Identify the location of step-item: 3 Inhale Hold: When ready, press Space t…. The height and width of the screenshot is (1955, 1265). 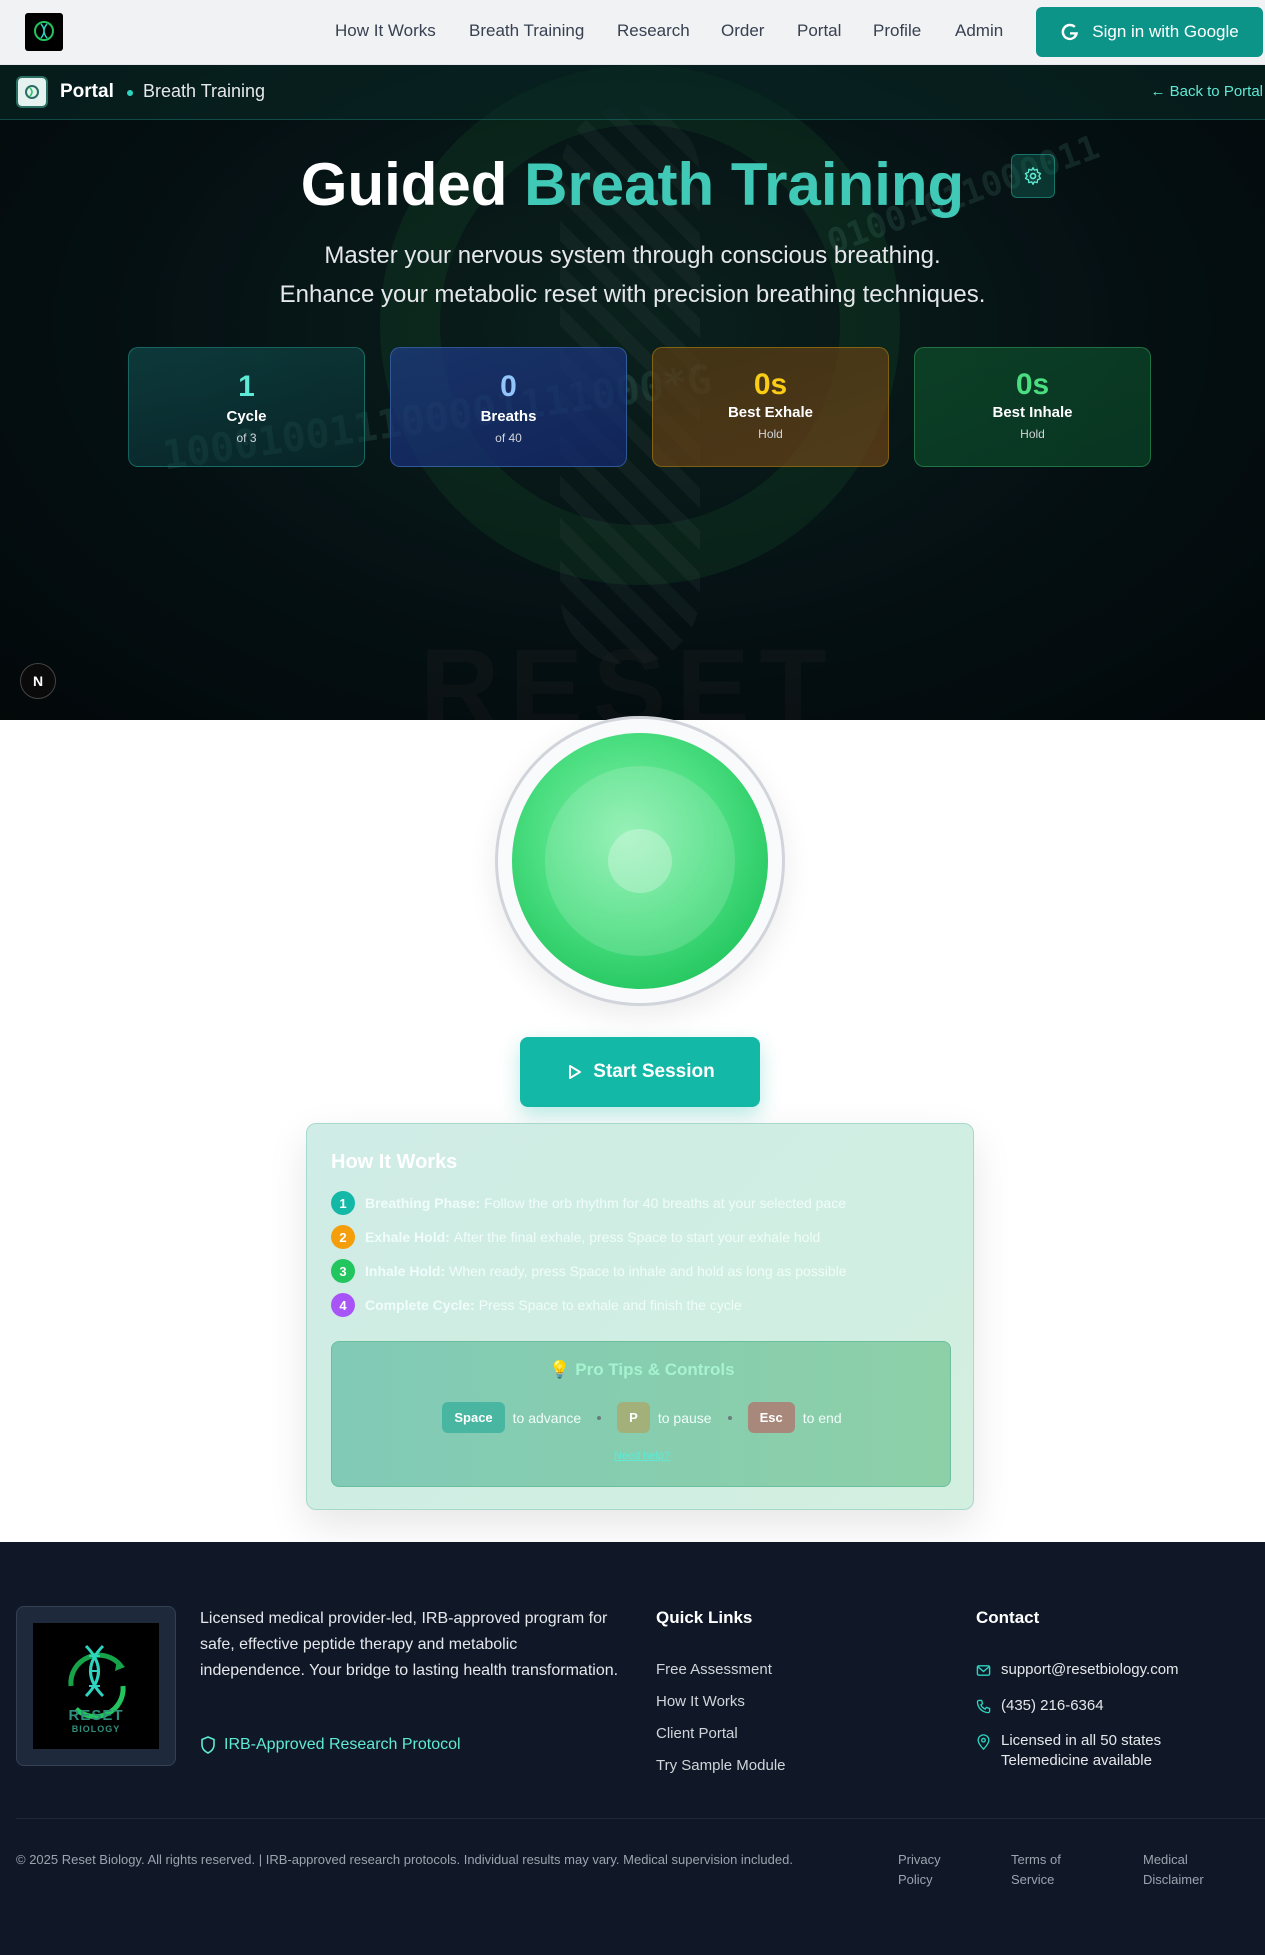
(589, 1271).